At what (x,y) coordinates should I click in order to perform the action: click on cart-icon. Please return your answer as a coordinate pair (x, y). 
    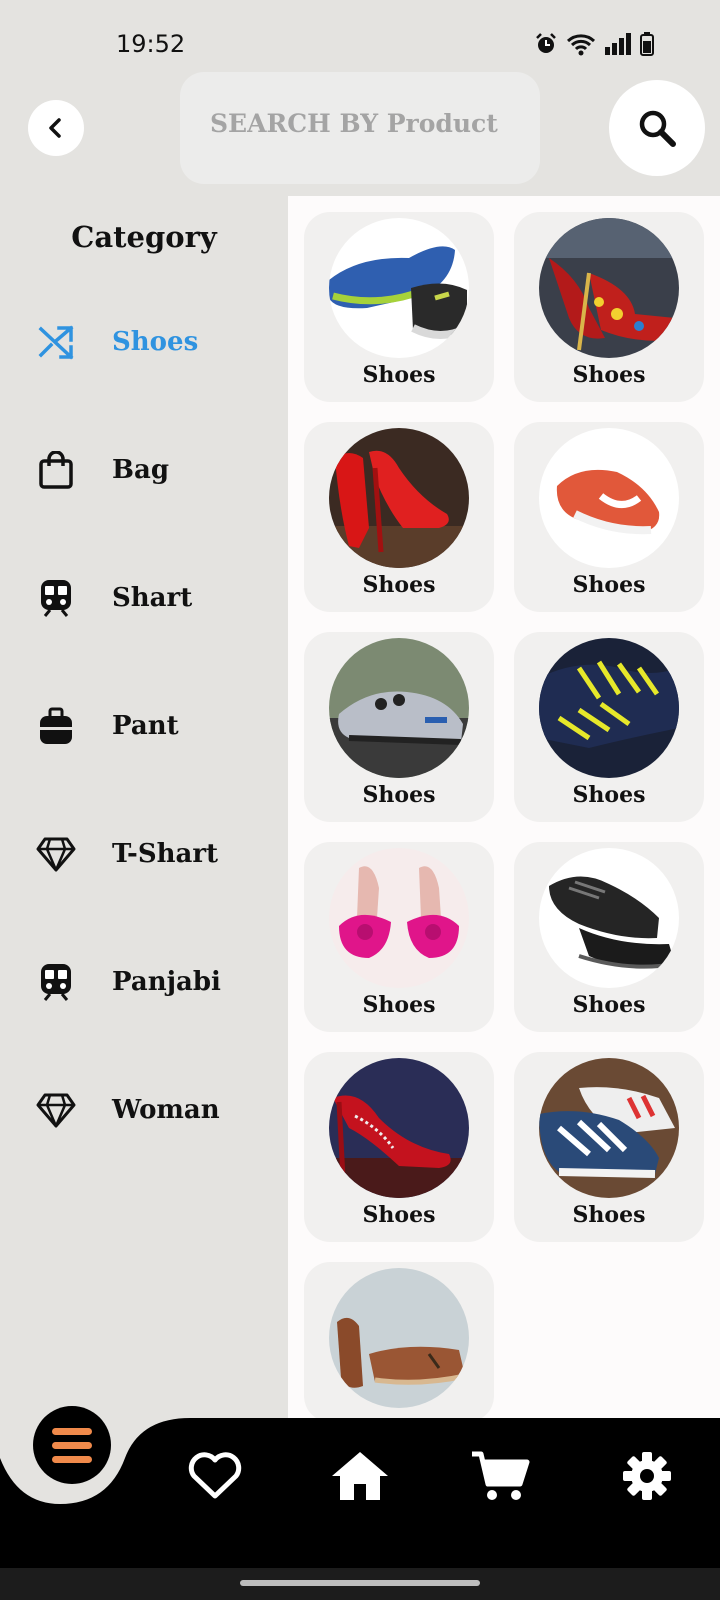
    Looking at the image, I should click on (501, 1475).